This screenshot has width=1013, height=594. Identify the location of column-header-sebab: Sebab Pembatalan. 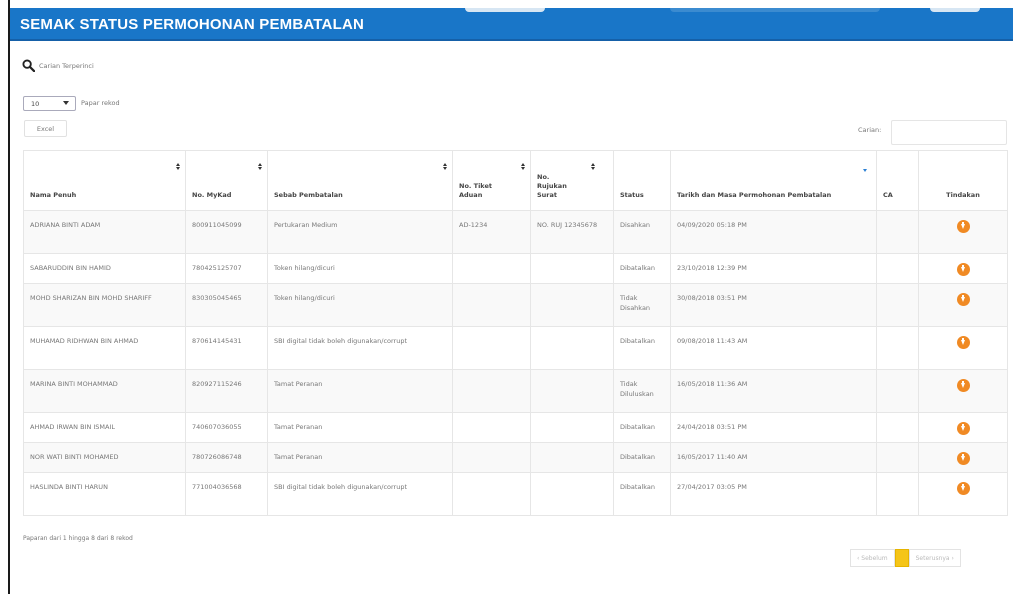
(360, 180).